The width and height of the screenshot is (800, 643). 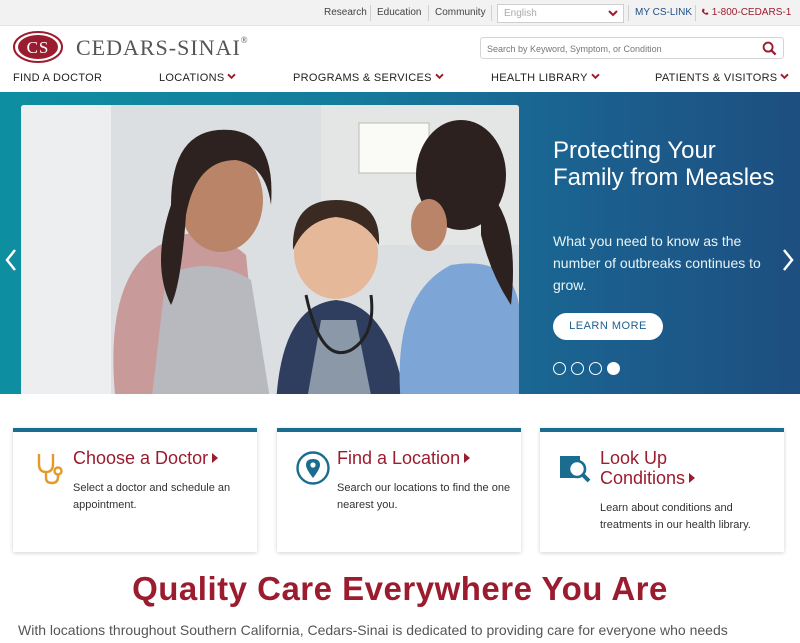 I want to click on cedars-sinai-logo: CS CEDARS-SINAI®, so click(x=130, y=48).